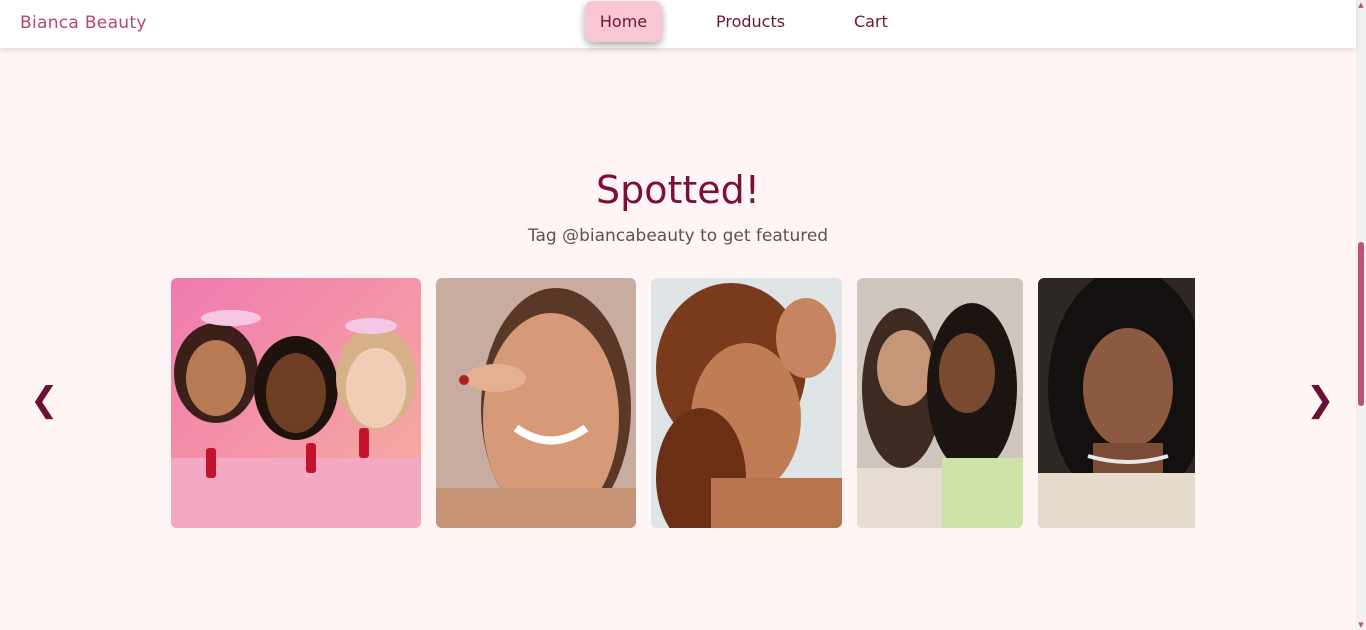 The height and width of the screenshot is (630, 1366). I want to click on scroll-down-icon: ▼, so click(1361, 625).